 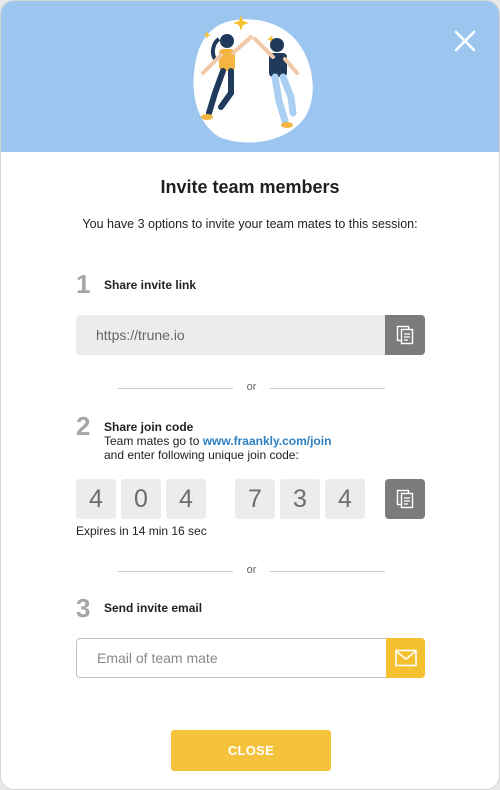 I want to click on send-email-button, so click(x=405, y=658).